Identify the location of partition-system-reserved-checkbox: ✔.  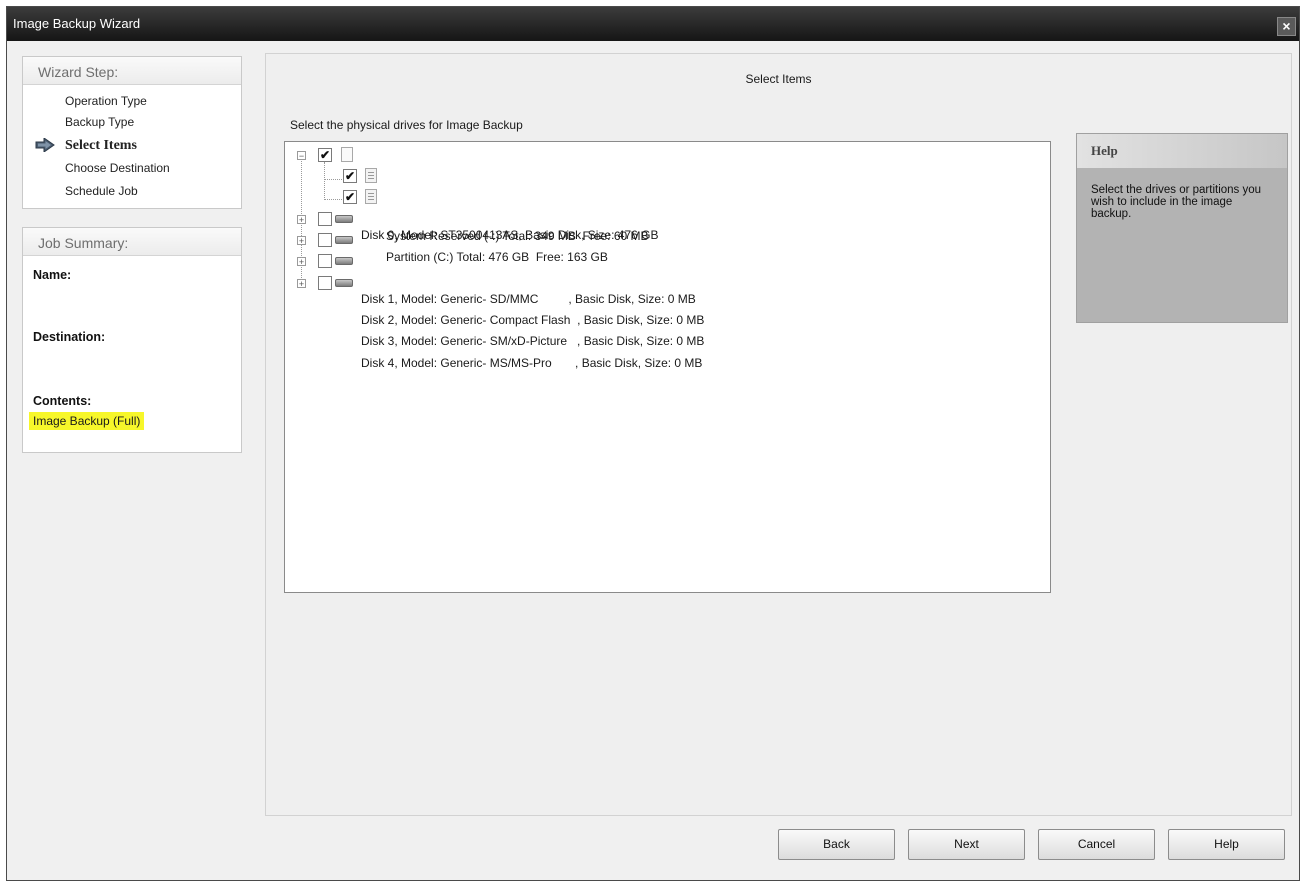
(350, 176).